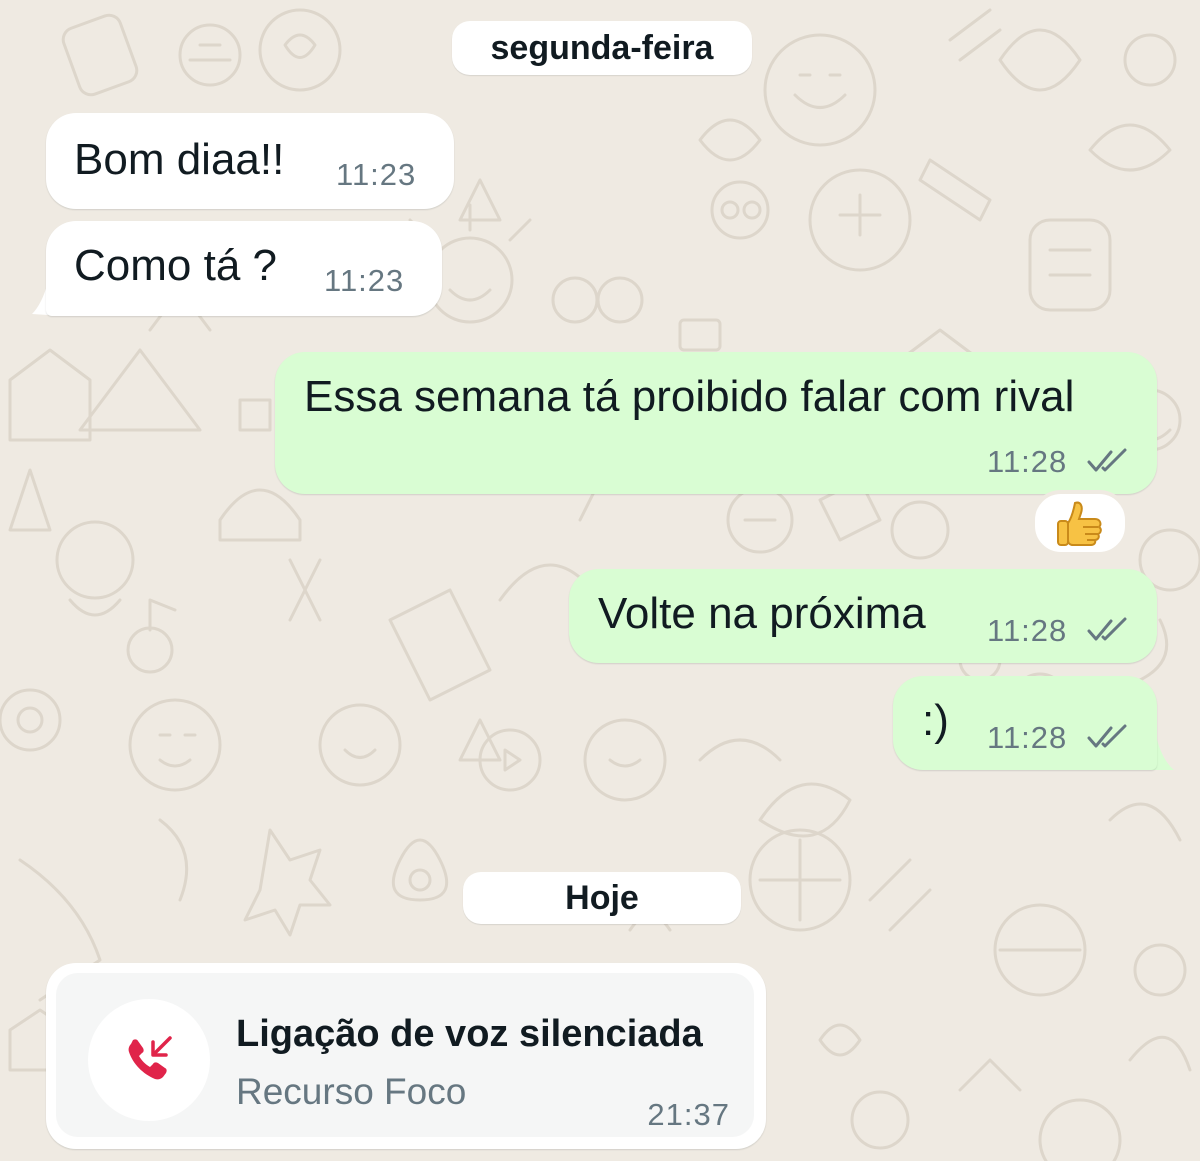  I want to click on date-separator: segunda-feira, so click(602, 48).